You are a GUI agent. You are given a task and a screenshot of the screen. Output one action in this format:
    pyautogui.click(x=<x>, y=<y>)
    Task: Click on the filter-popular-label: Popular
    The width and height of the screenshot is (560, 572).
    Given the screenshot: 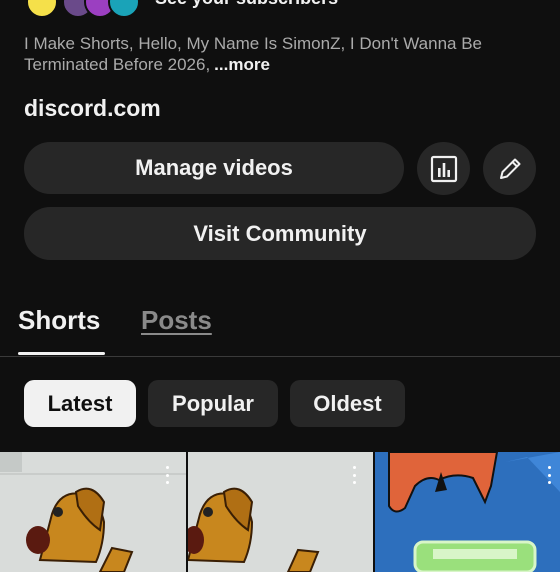 What is the action you would take?
    pyautogui.click(x=213, y=403)
    